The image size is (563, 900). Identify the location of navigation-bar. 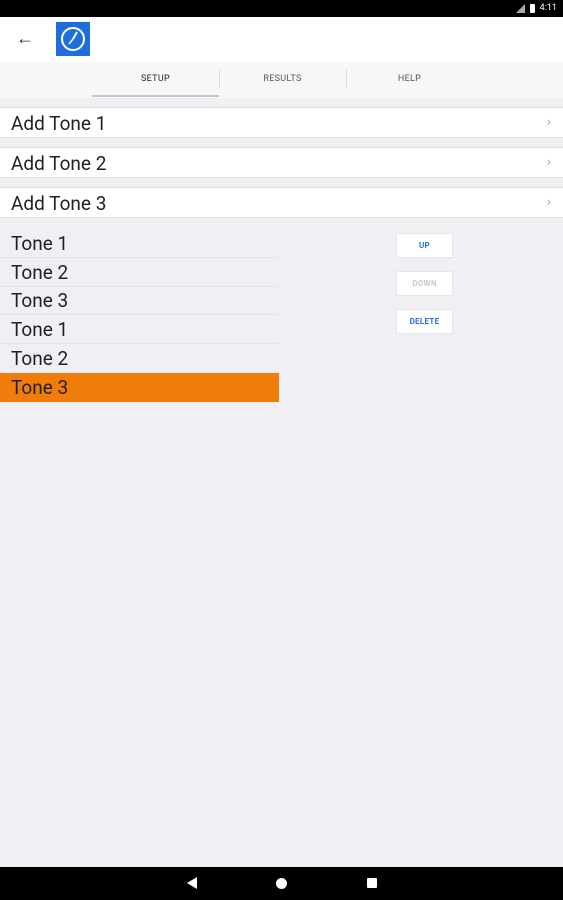
(281, 883).